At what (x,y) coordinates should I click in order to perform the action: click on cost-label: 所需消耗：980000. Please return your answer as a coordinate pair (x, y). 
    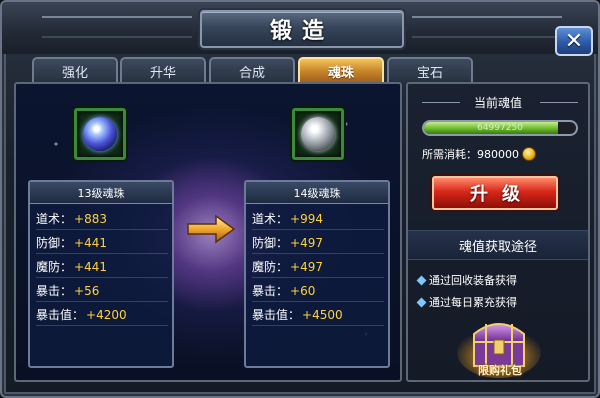
    Looking at the image, I should click on (470, 154).